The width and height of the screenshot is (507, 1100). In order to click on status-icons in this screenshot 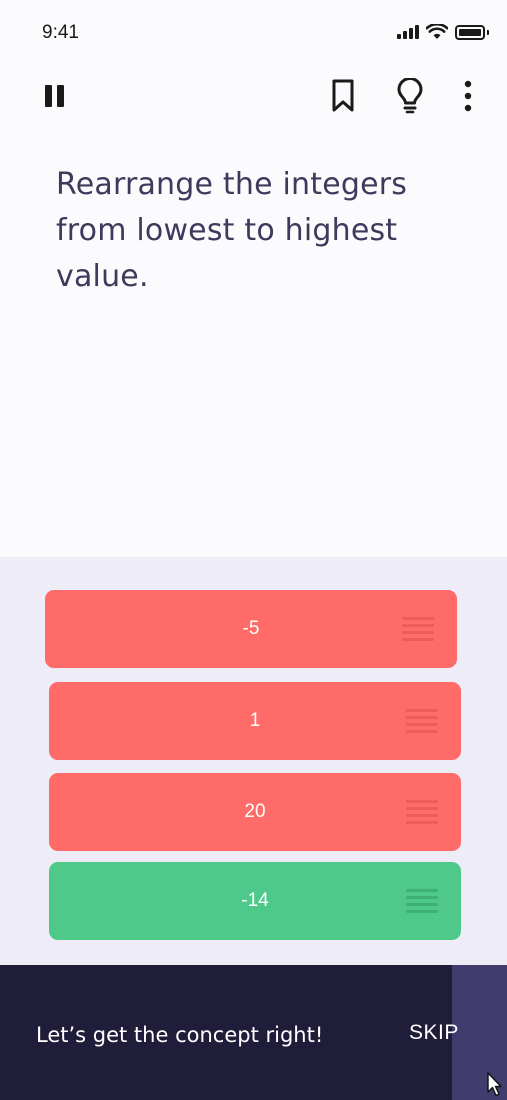, I will do `click(443, 32)`.